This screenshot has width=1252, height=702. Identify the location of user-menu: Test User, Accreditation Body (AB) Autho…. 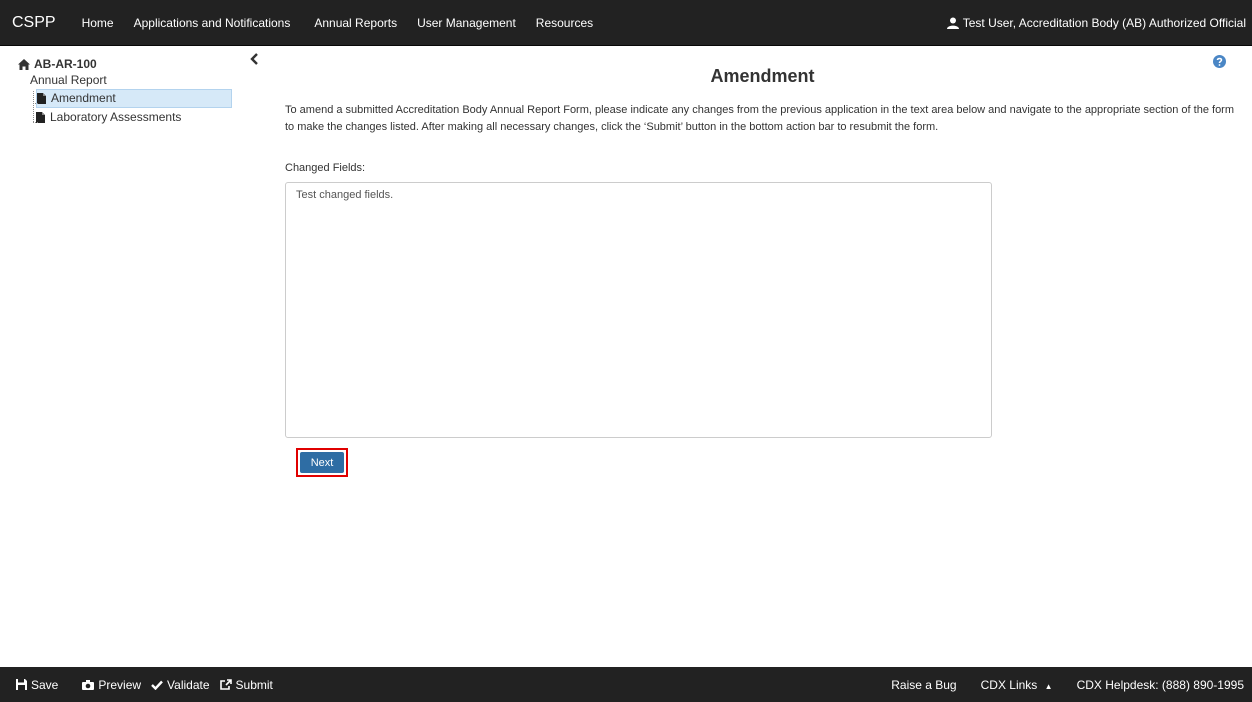
(1096, 23).